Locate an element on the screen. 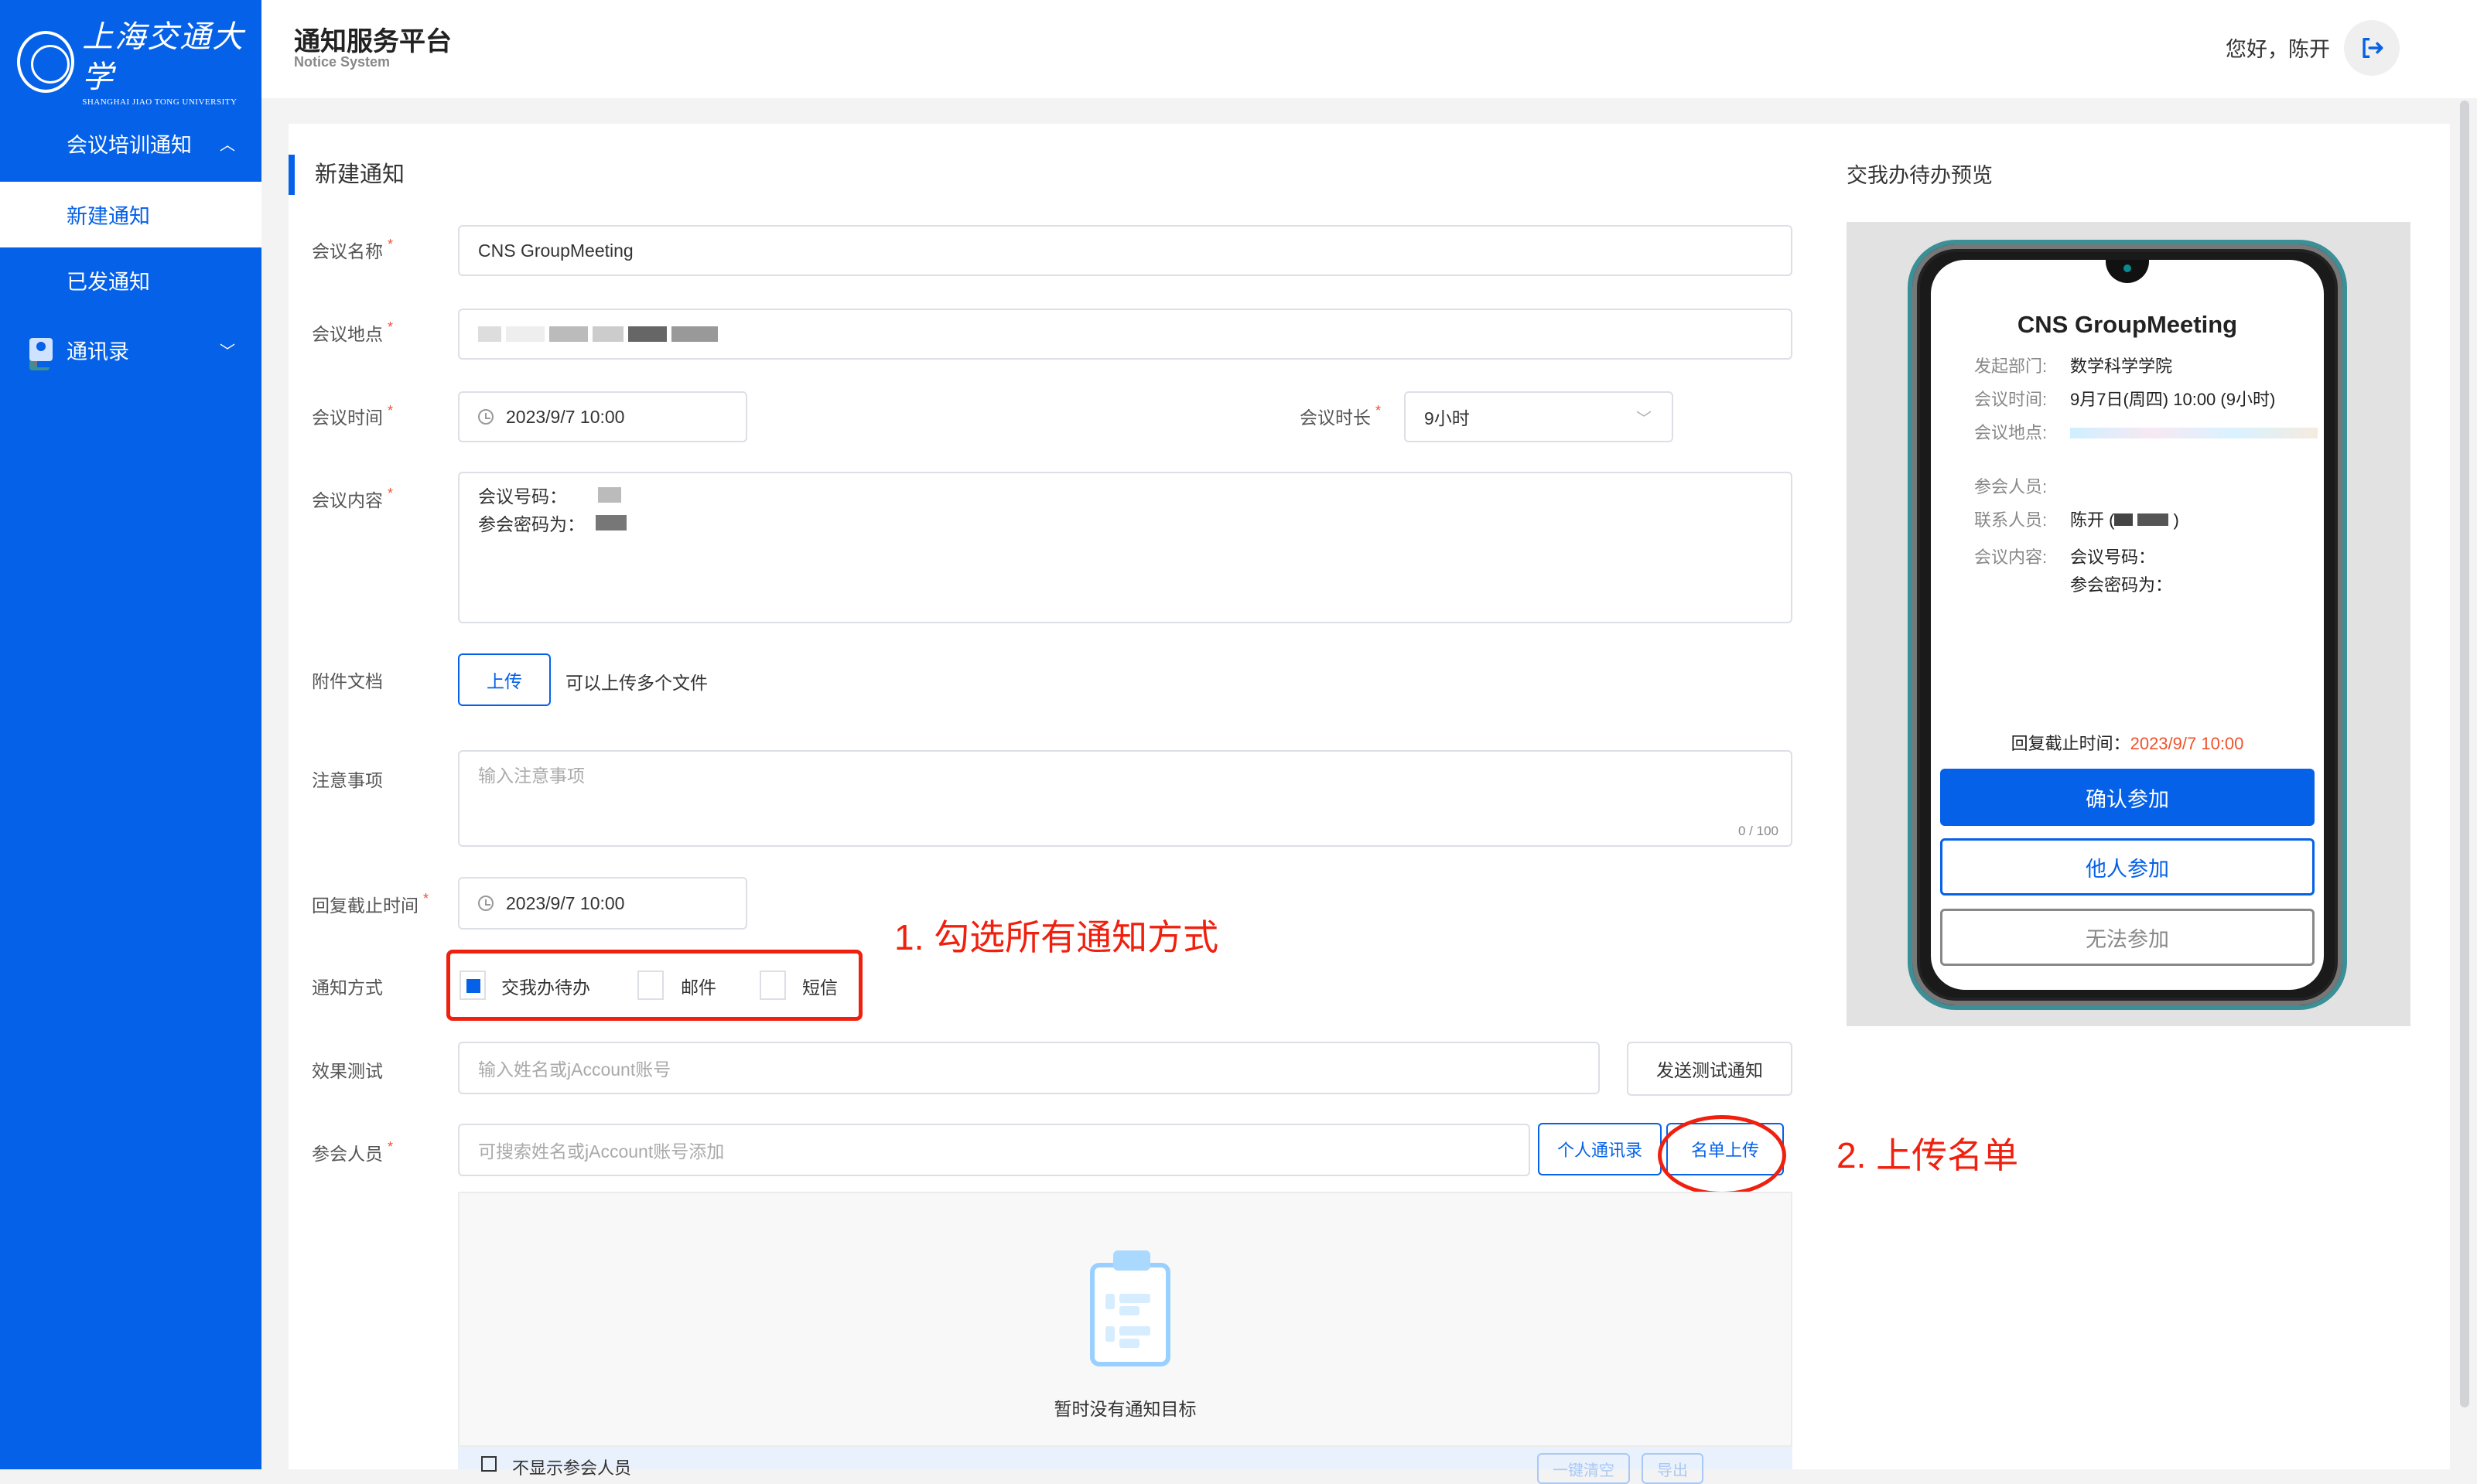 The height and width of the screenshot is (1484, 2477). annotation-circle is located at coordinates (1722, 1155).